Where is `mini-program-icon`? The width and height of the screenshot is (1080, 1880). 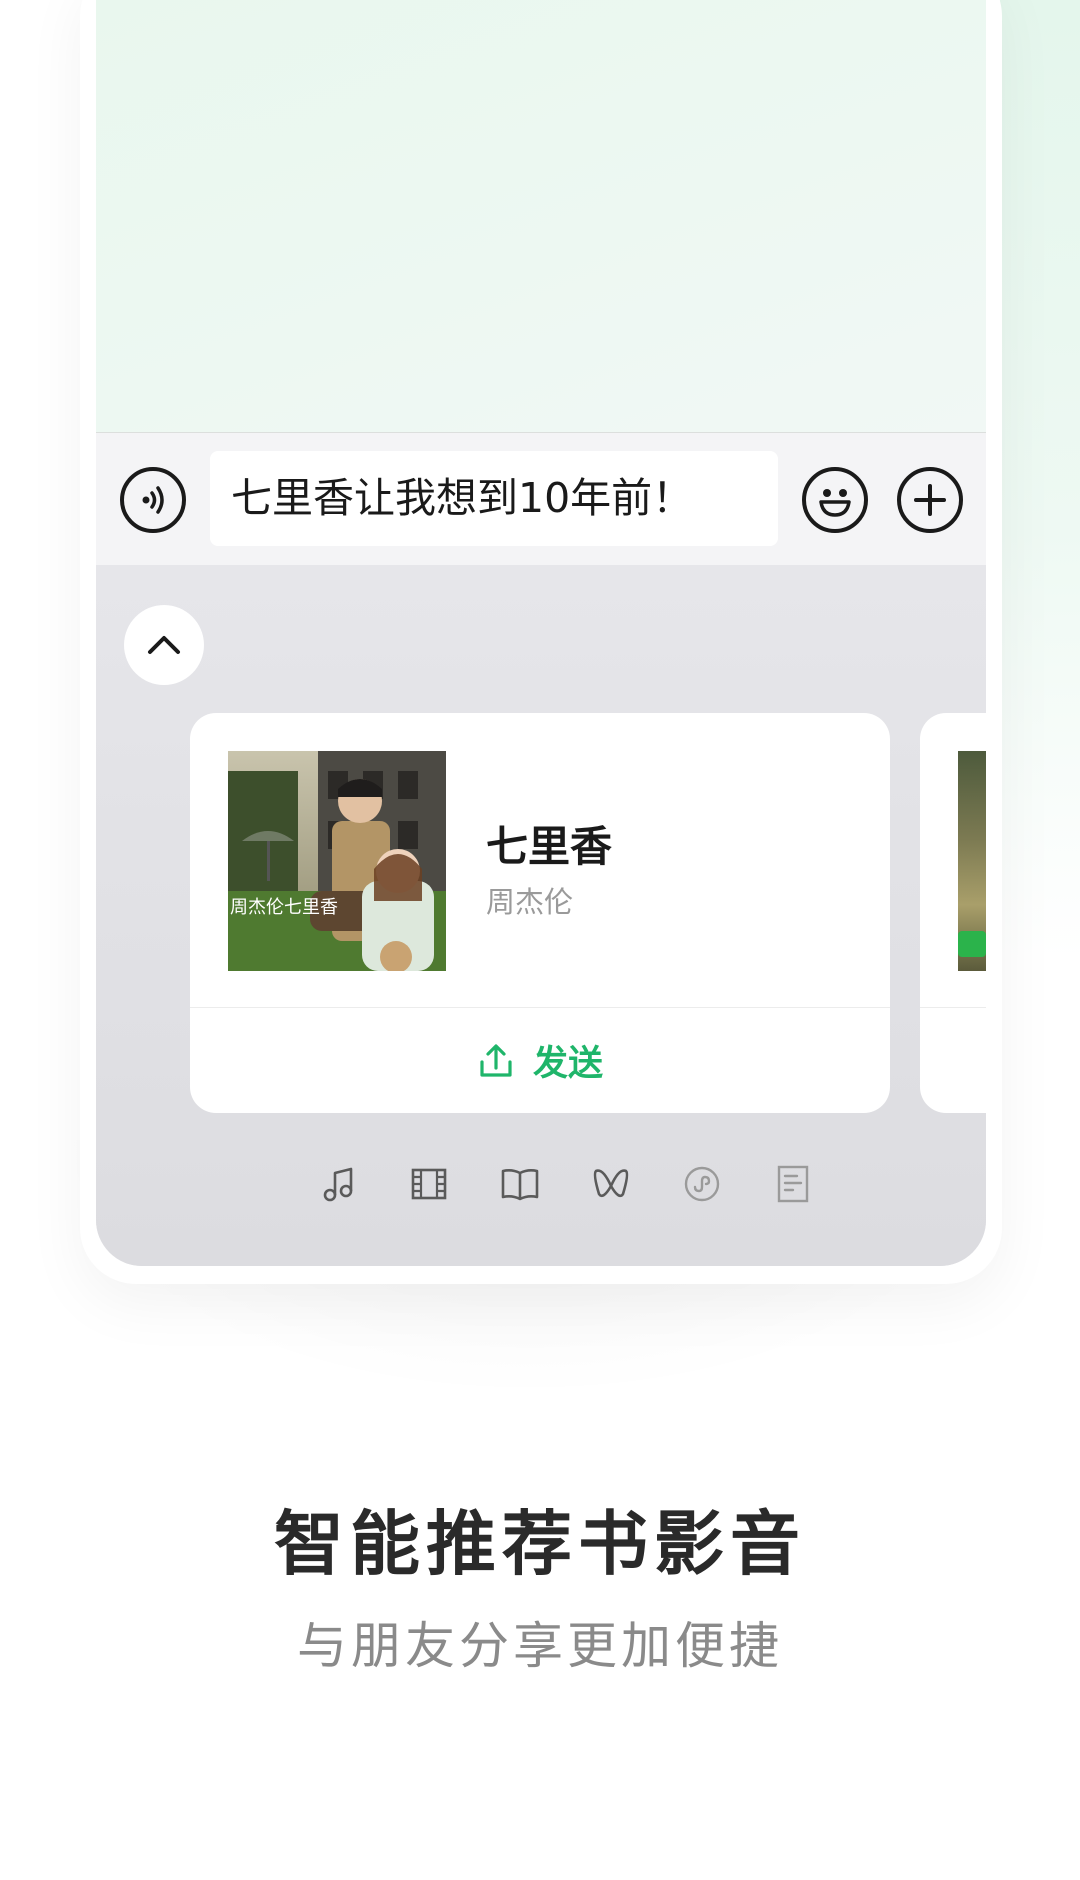 mini-program-icon is located at coordinates (701, 1184).